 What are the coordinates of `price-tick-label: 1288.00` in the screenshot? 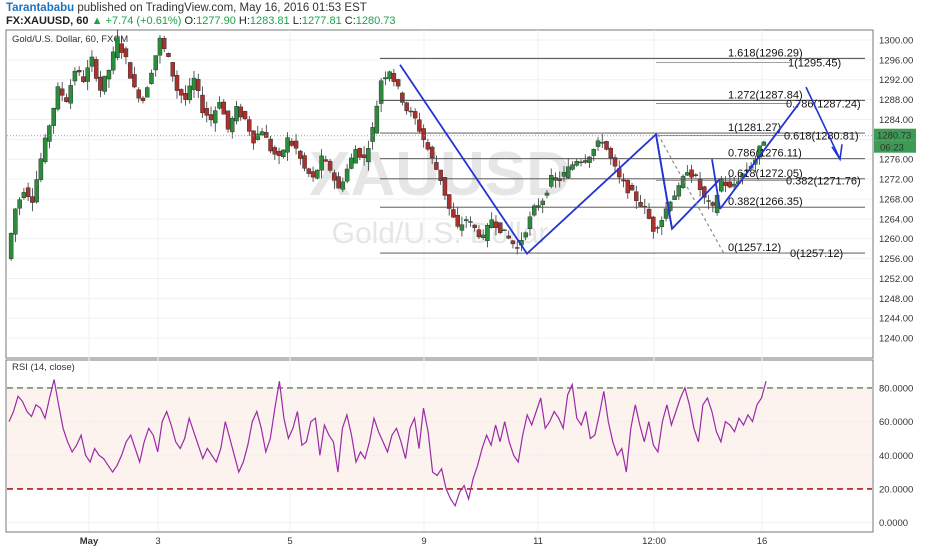 It's located at (896, 100).